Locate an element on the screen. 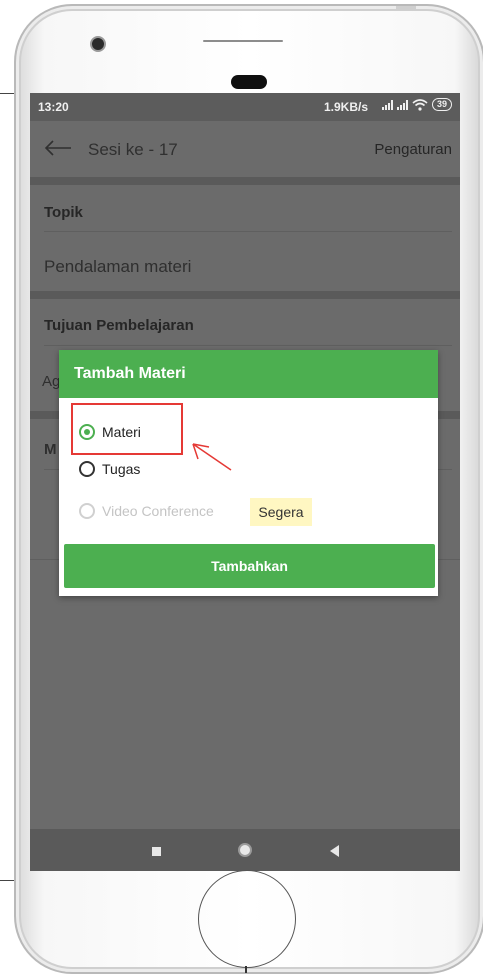 Image resolution: width=483 pixels, height=974 pixels. radio-disabled-icon is located at coordinates (87, 511).